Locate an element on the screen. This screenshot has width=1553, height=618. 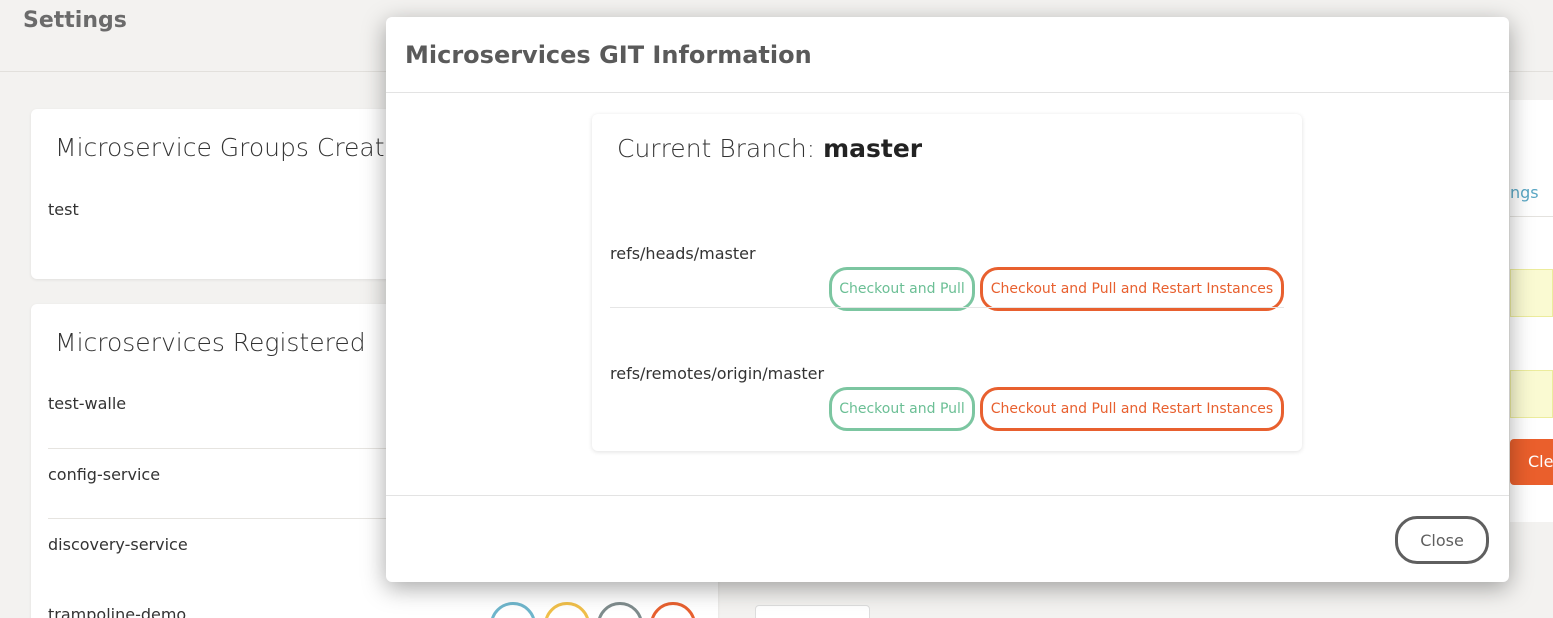
settings-circle-button is located at coordinates (620, 610).